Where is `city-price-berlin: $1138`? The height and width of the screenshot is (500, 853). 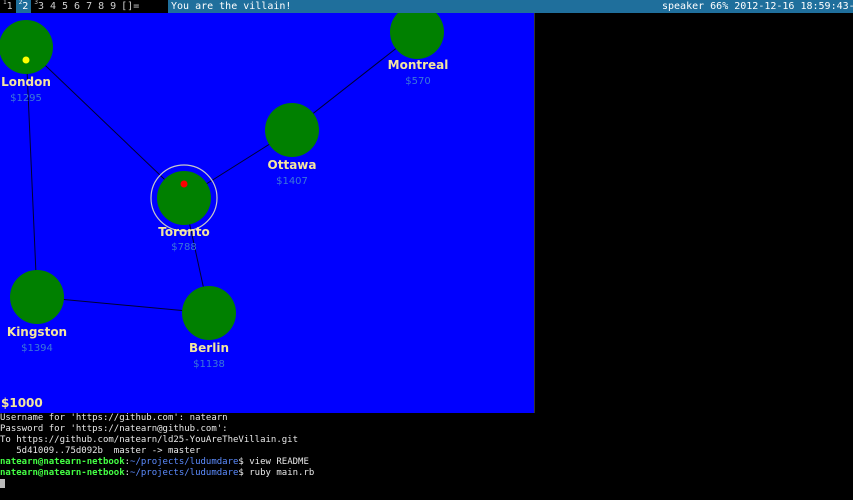 city-price-berlin: $1138 is located at coordinates (209, 364).